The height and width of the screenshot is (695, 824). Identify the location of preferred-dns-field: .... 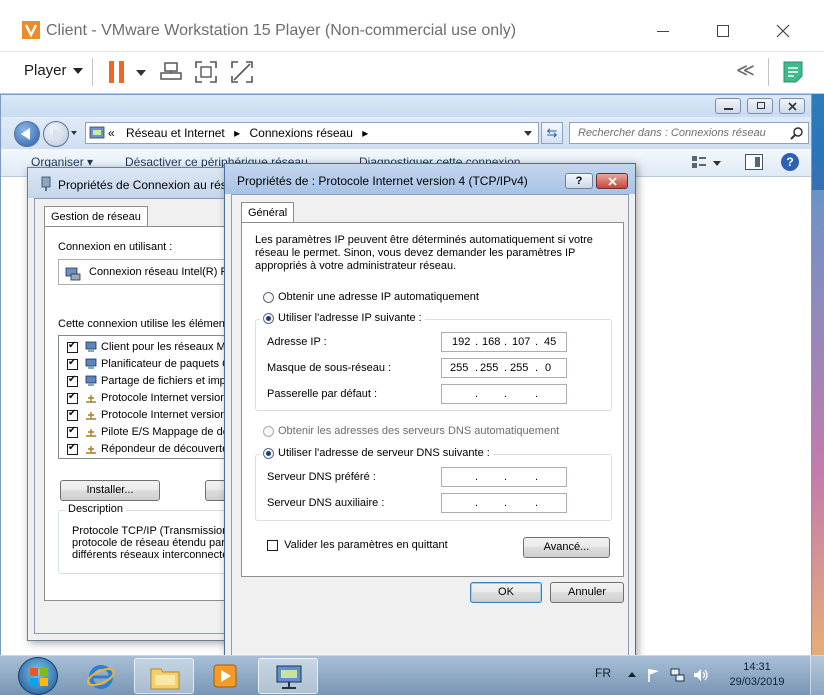
(504, 477).